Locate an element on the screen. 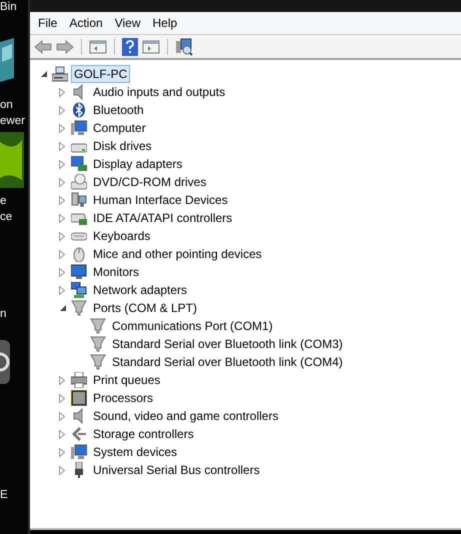 The width and height of the screenshot is (461, 534). display-adapter-icon is located at coordinates (79, 164).